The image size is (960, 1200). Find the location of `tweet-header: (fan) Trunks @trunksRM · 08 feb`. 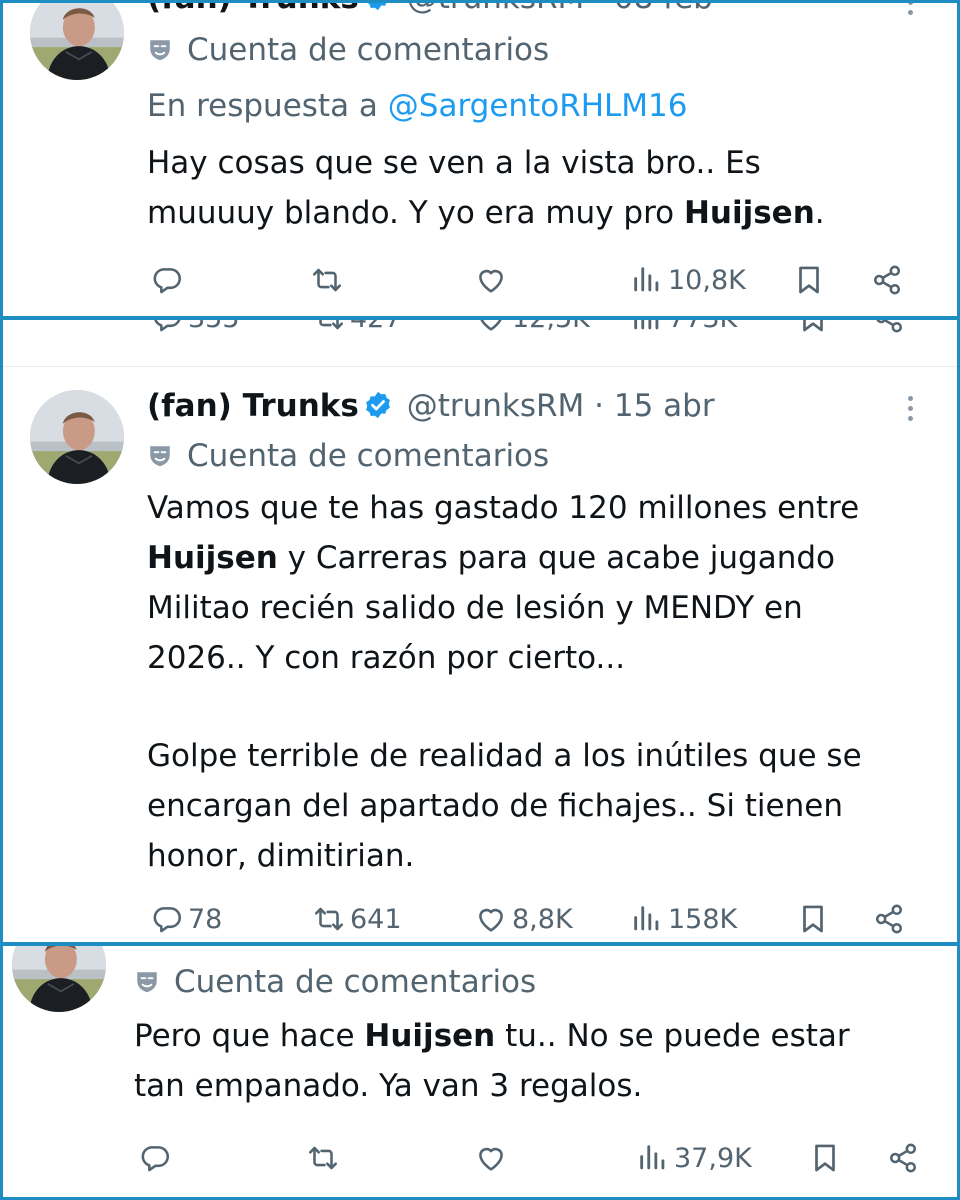

tweet-header: (fan) Trunks @trunksRM · 08 feb is located at coordinates (430, 9).